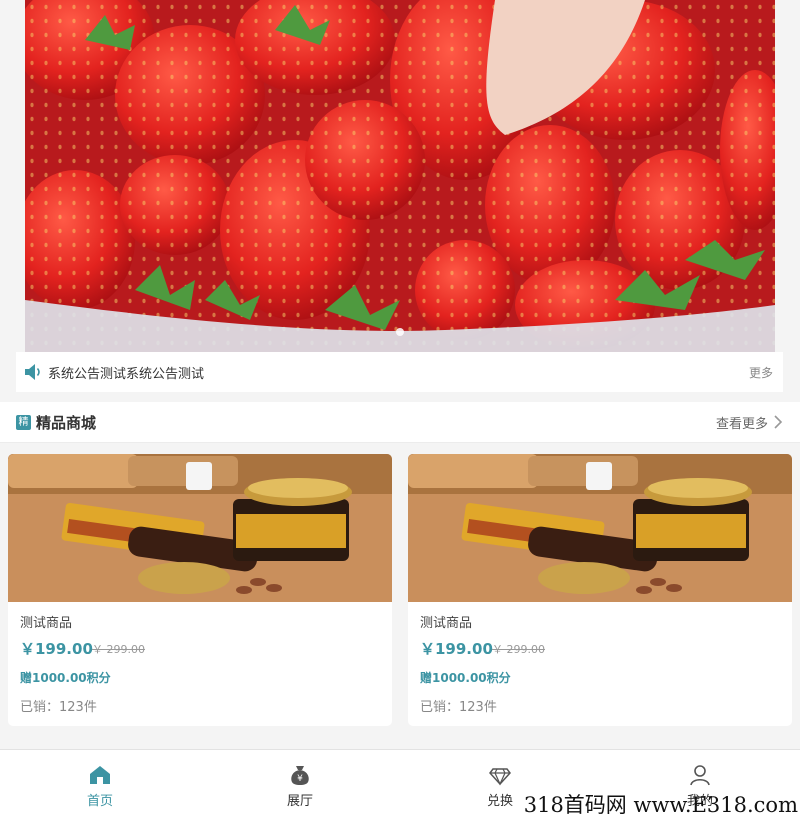 The width and height of the screenshot is (800, 816). I want to click on notice-bar: 系统公告测试系统公告测试 更多, so click(399, 372).